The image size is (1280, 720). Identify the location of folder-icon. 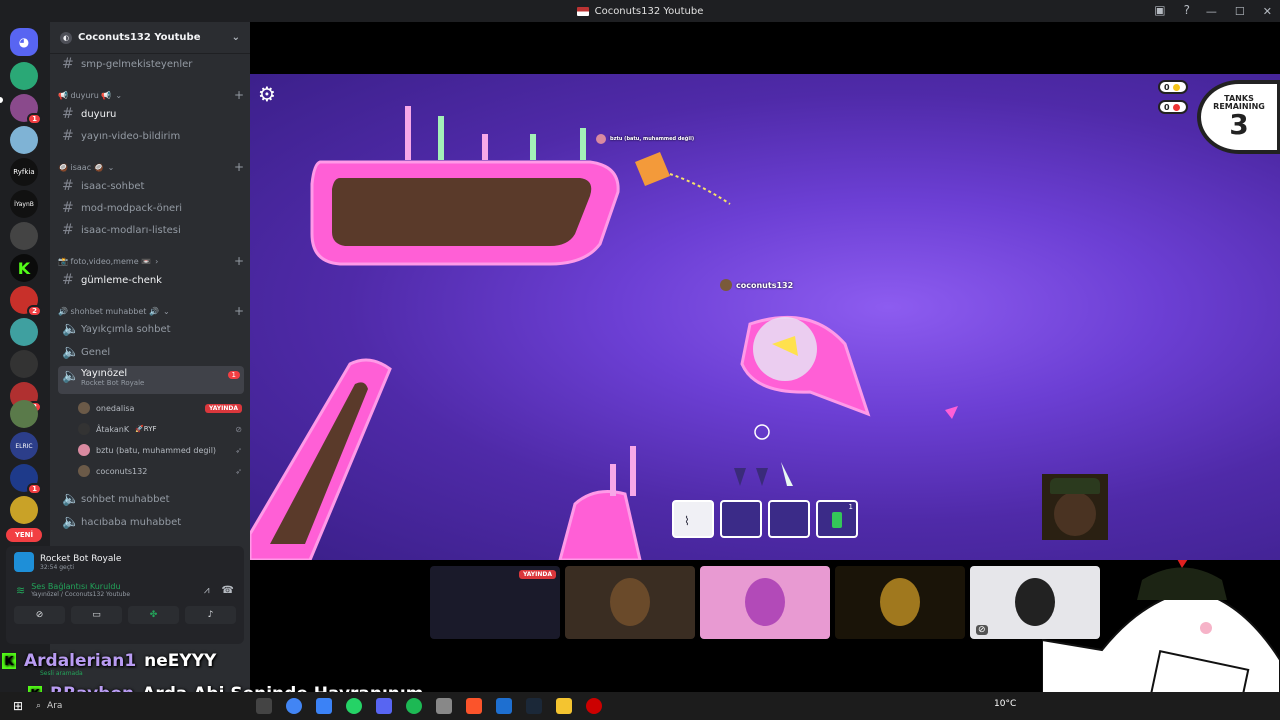
(564, 706).